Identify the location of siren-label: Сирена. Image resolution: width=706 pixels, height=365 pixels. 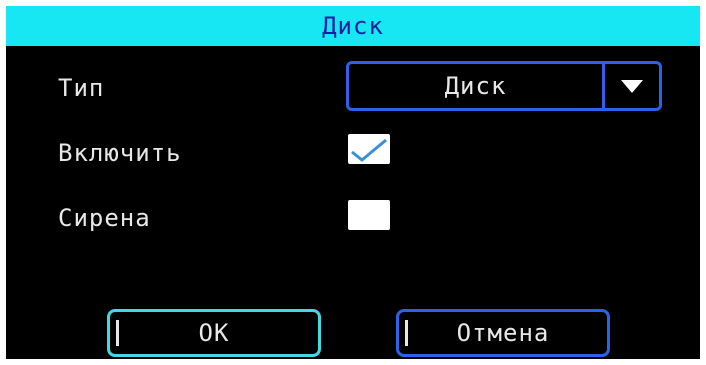
(104, 218).